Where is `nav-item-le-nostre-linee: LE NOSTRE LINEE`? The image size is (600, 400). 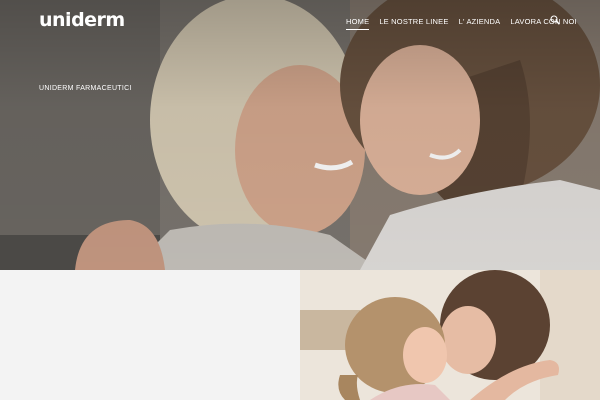
nav-item-le-nostre-linee: LE NOSTRE LINEE is located at coordinates (413, 22).